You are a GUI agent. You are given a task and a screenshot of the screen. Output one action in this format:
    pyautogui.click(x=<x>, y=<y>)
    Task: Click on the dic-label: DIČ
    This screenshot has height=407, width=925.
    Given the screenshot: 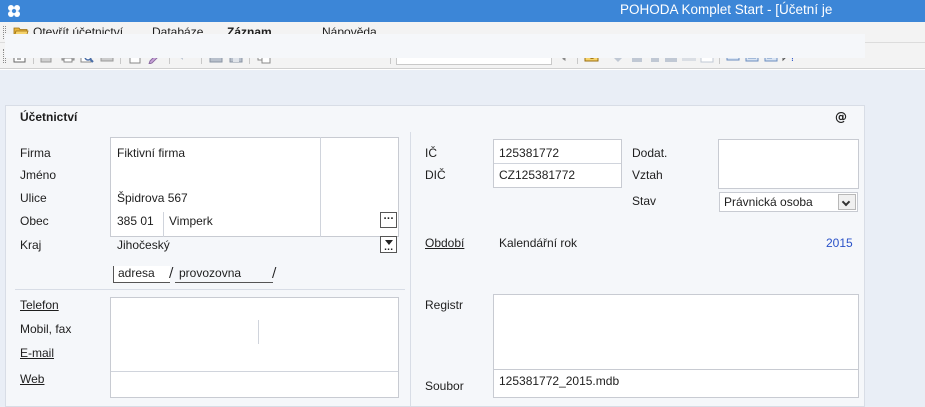 What is the action you would take?
    pyautogui.click(x=435, y=175)
    